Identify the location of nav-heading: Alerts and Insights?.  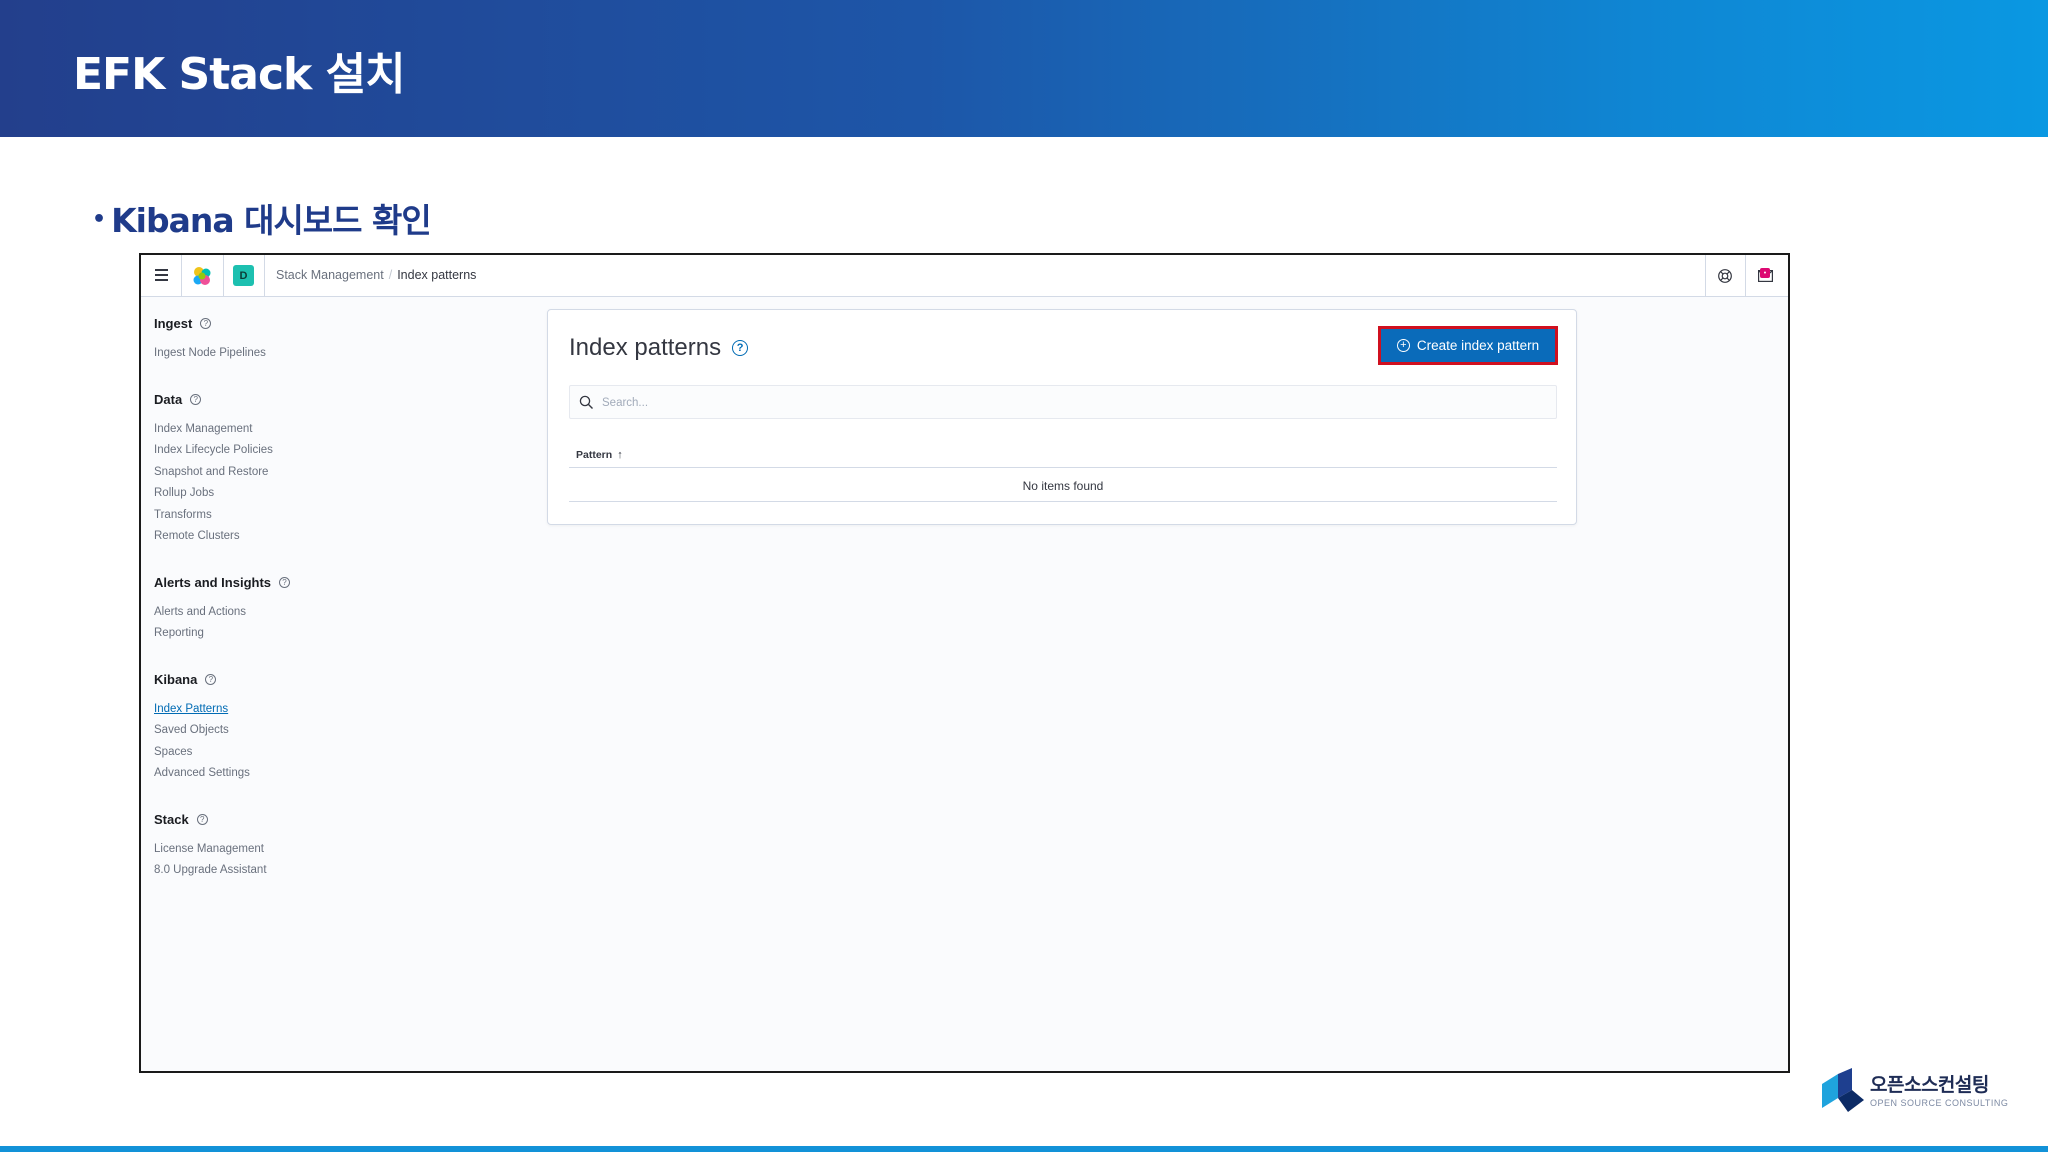
(284, 582).